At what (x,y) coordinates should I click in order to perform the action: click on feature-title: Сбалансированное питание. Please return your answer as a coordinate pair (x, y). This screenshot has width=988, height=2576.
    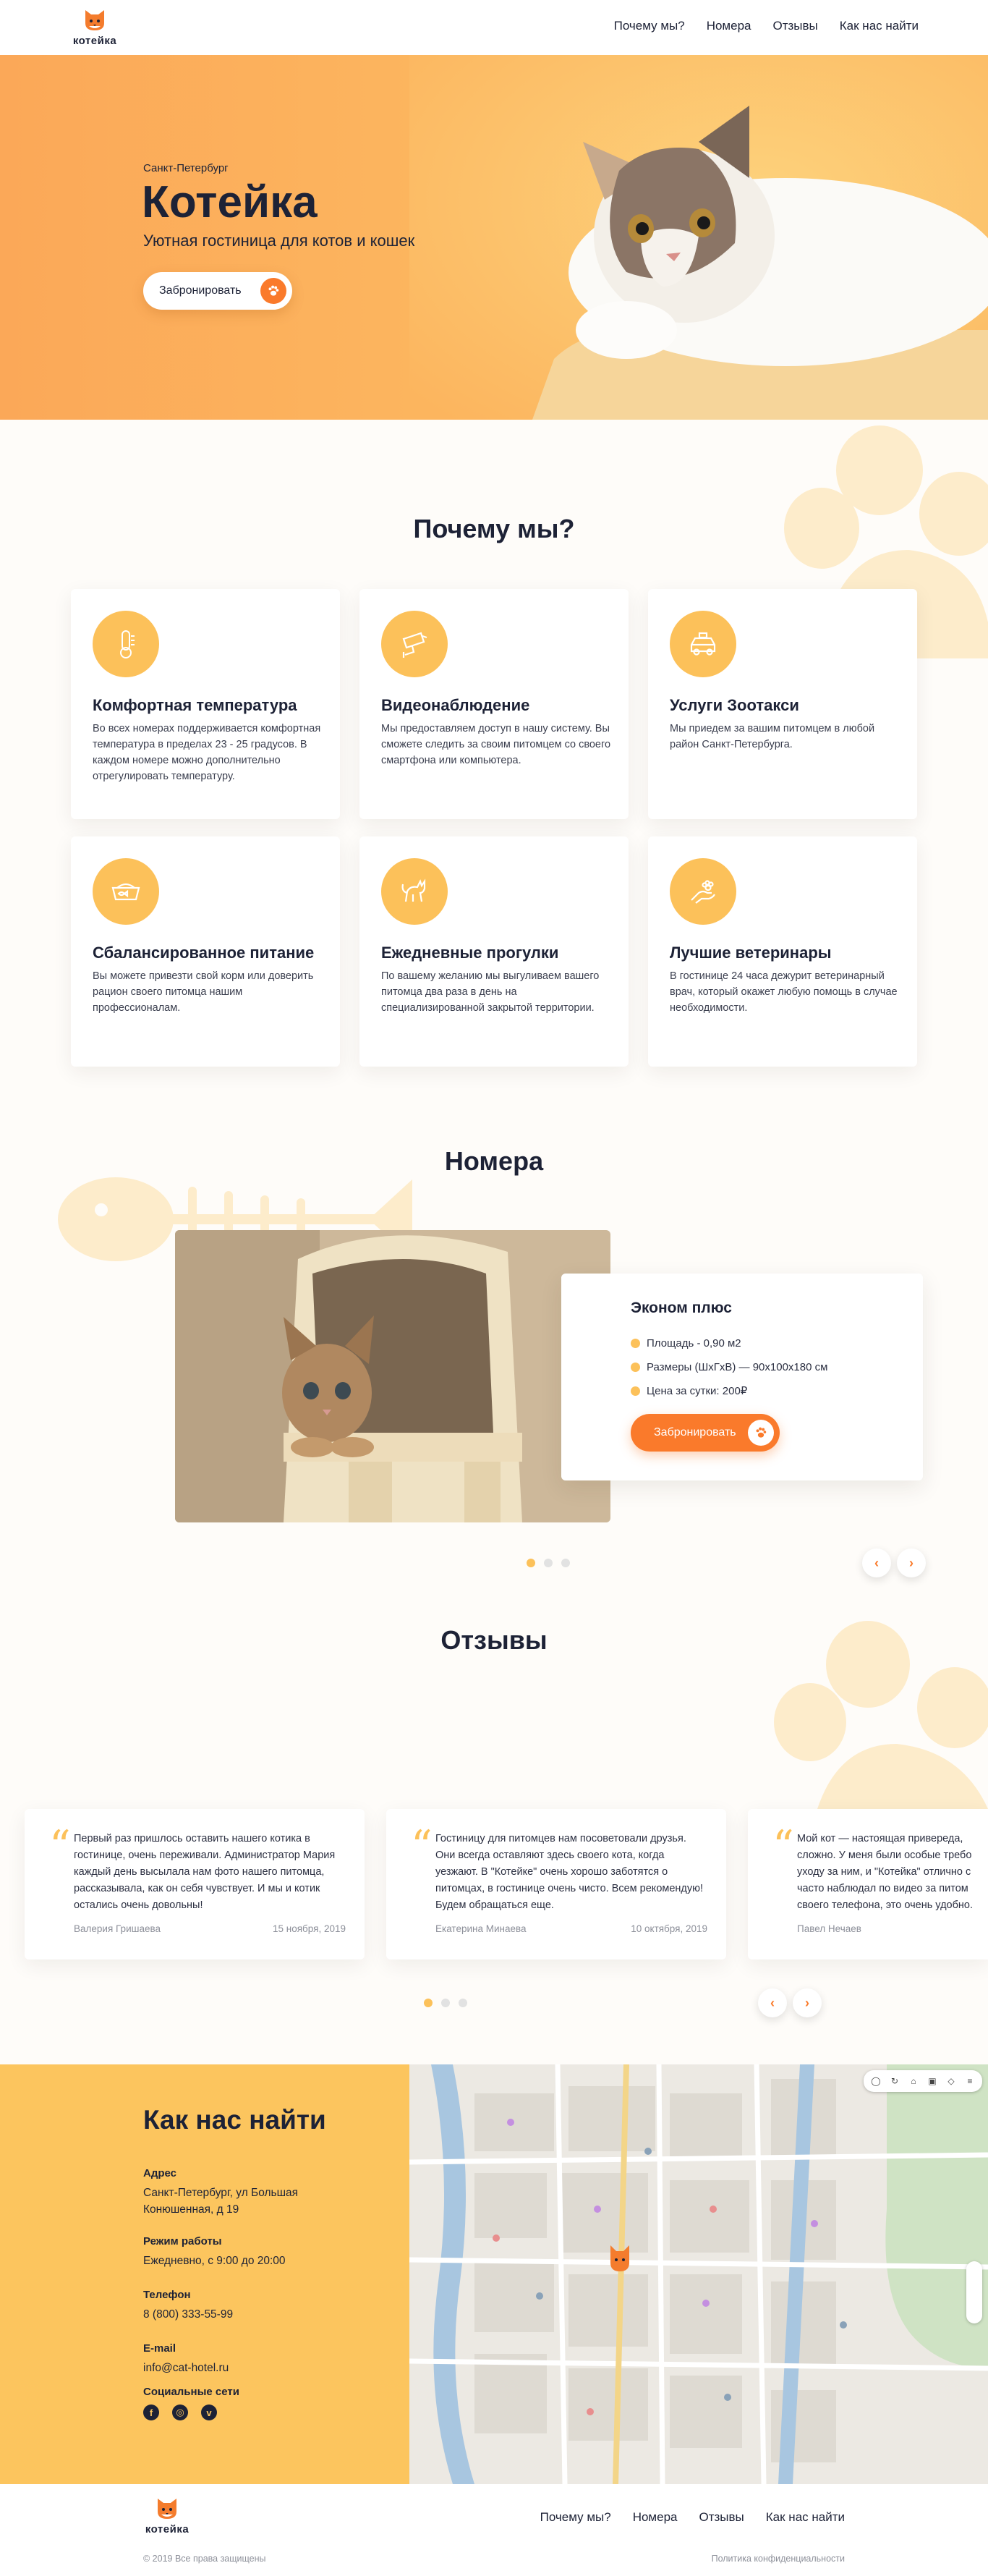
    Looking at the image, I should click on (204, 953).